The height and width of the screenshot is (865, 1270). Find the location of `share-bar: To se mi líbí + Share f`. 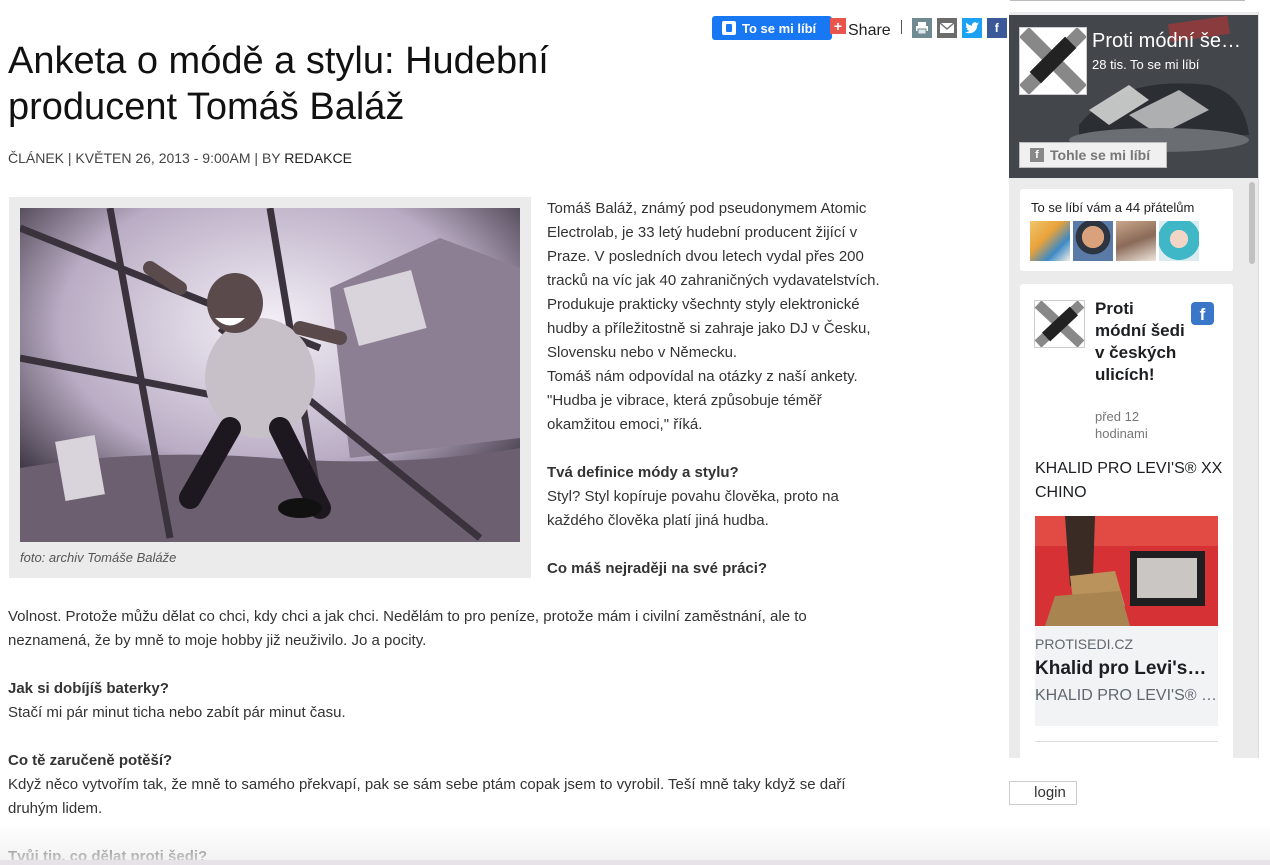

share-bar: To se mi líbí + Share f is located at coordinates (862, 28).